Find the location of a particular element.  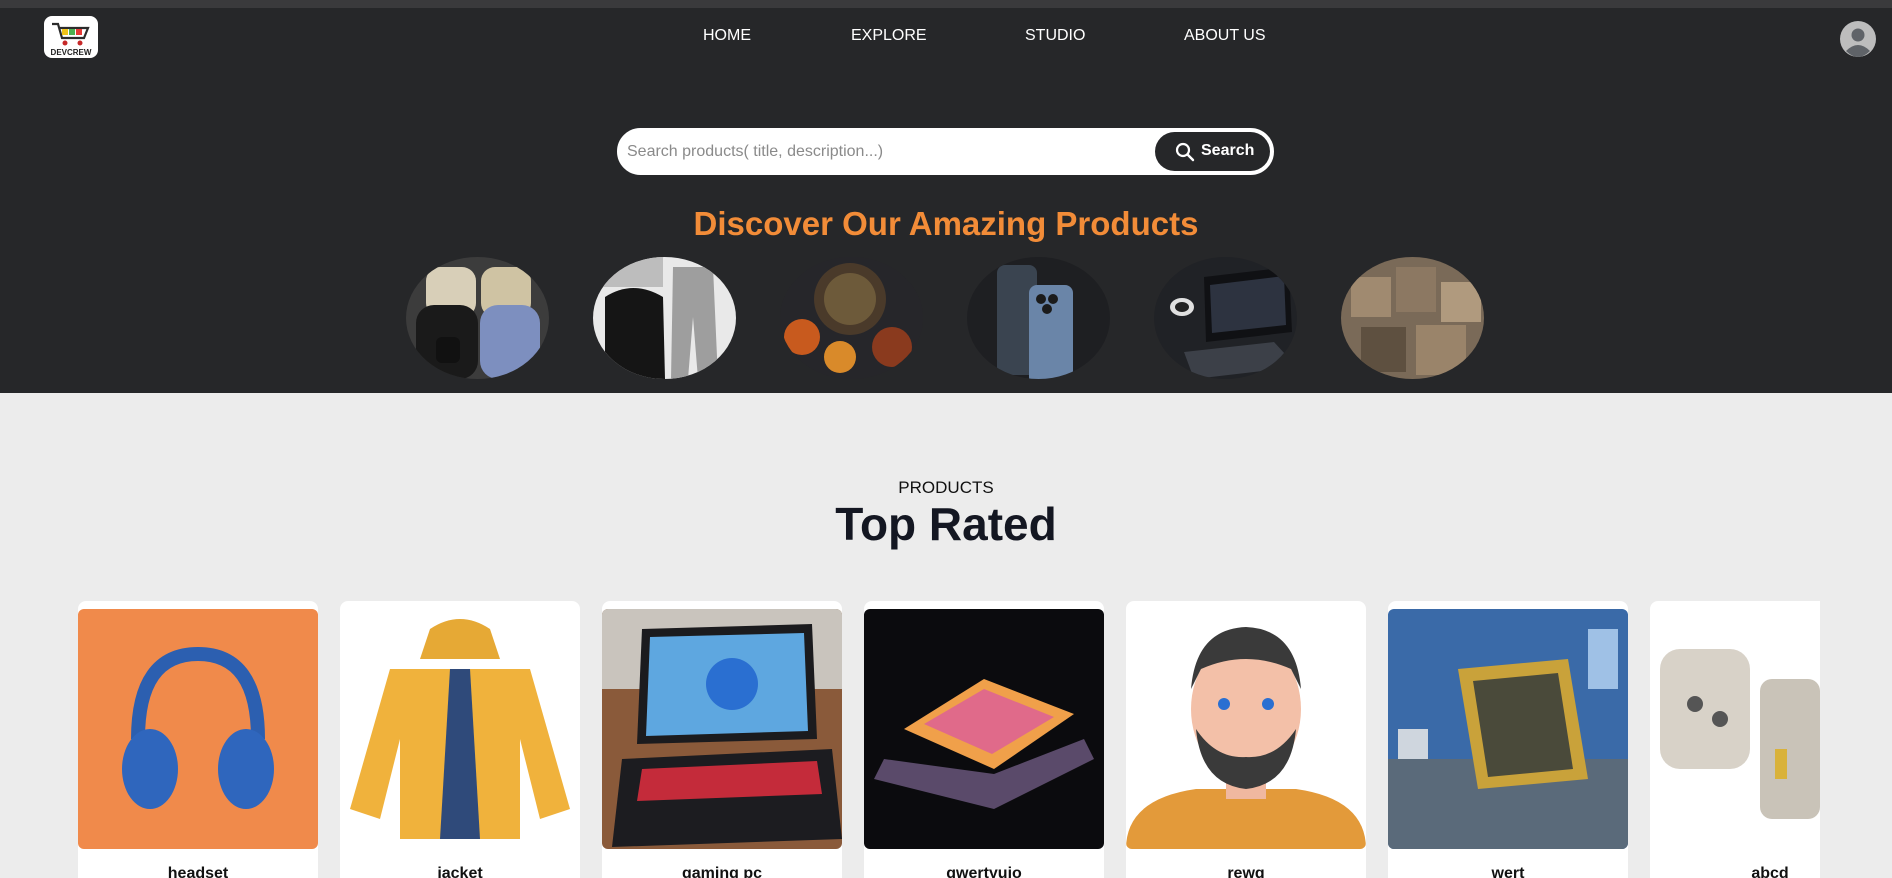

user-avatar-icon is located at coordinates (1858, 39).